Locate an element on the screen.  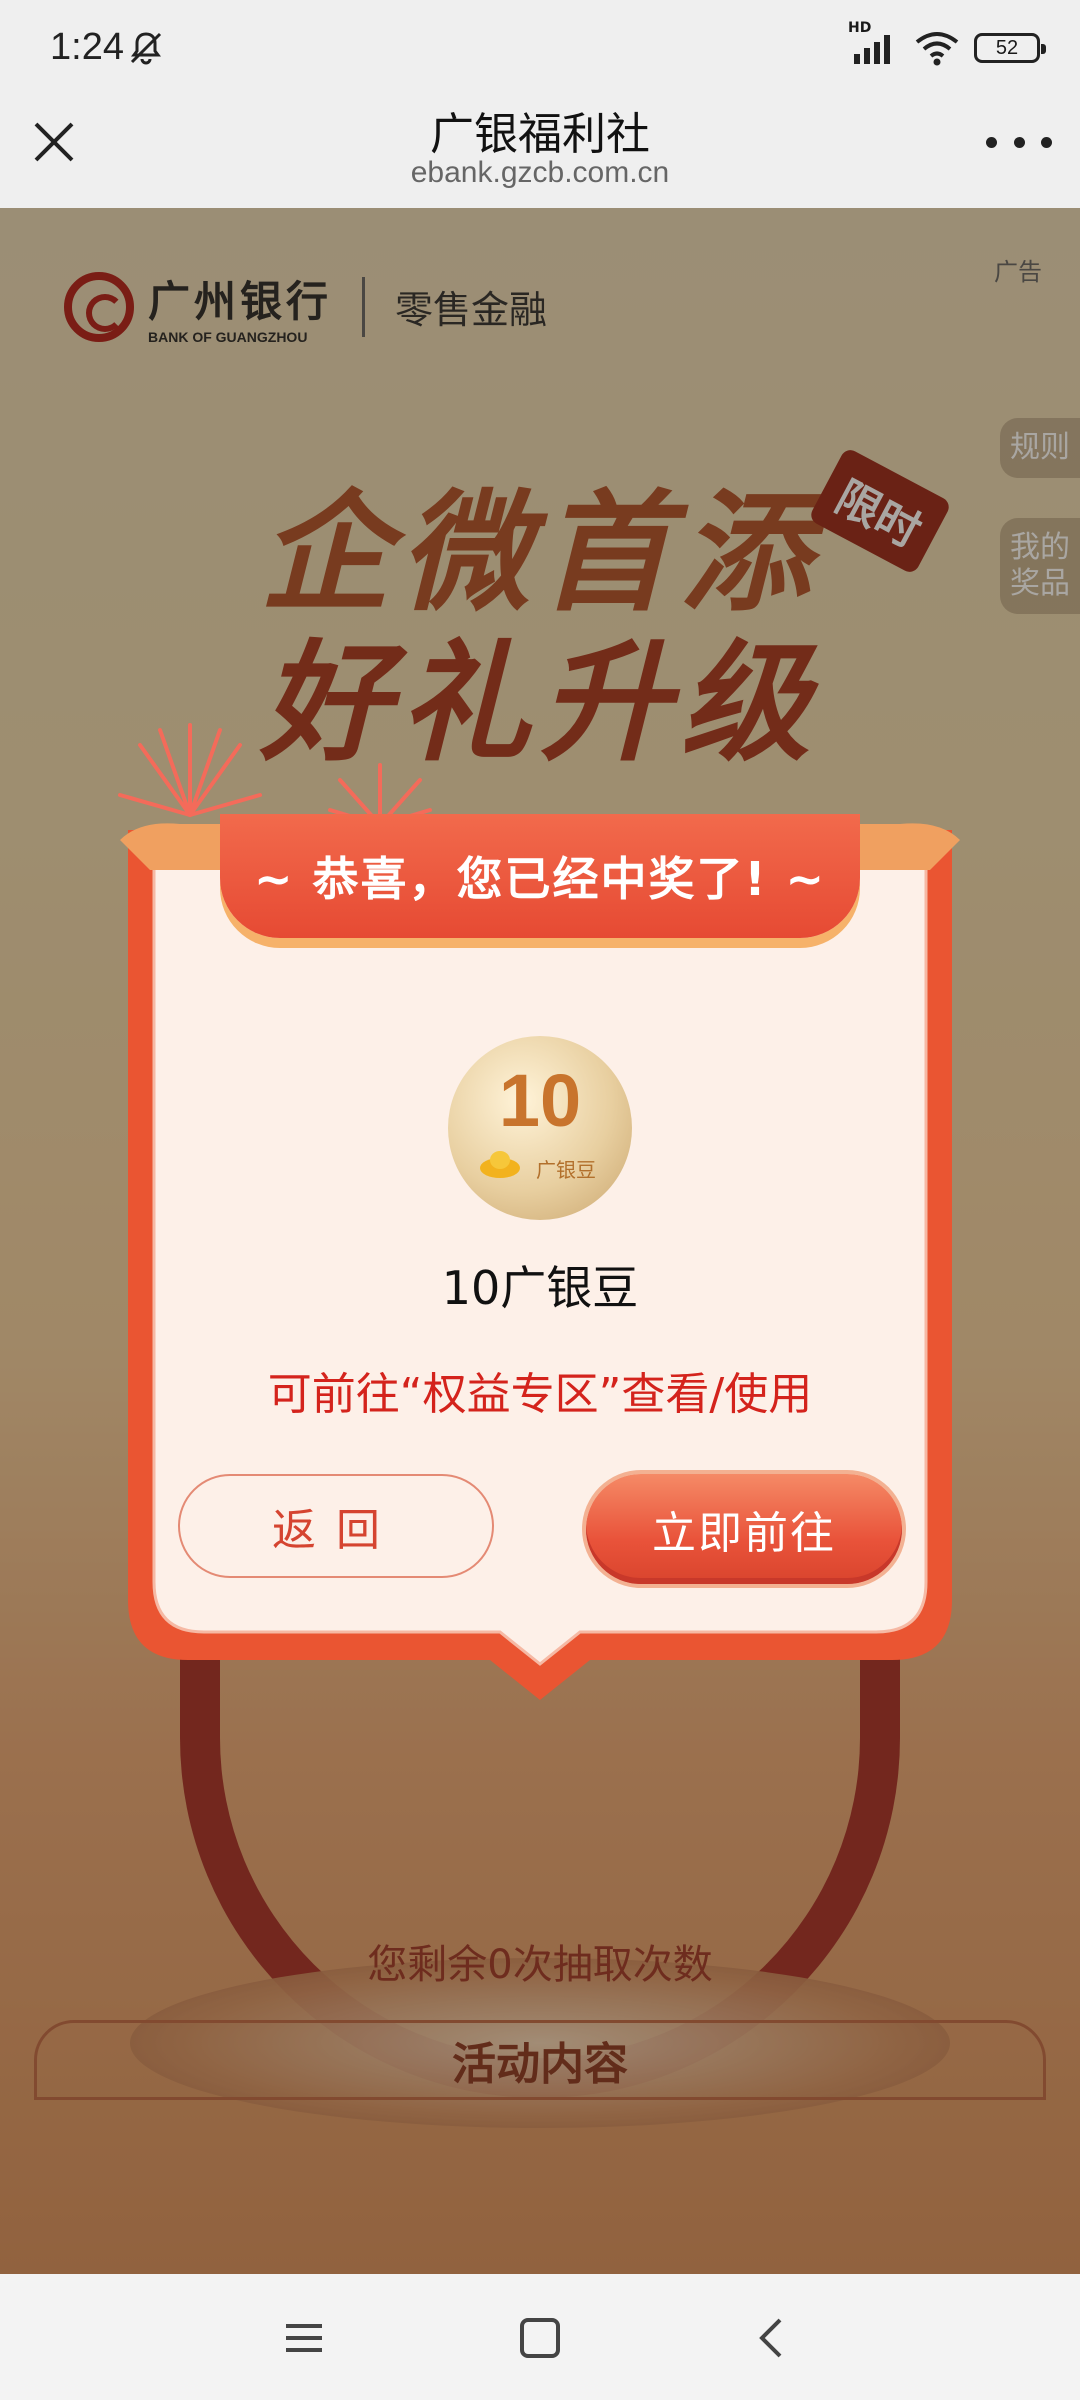
home-icon is located at coordinates (540, 2338).